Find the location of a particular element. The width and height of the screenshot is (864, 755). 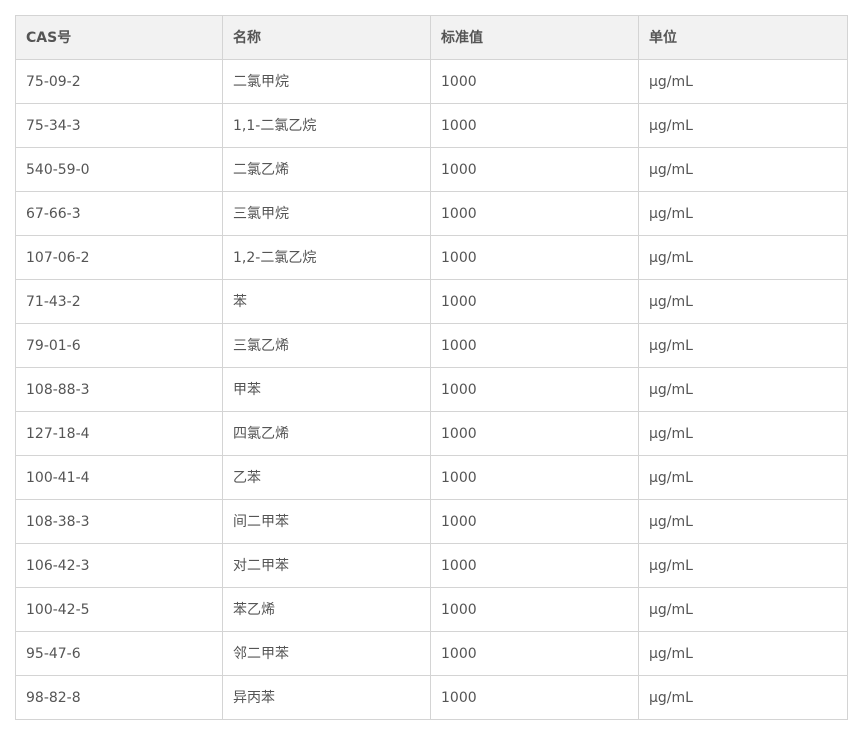

cell-name: 二氯甲烷 is located at coordinates (326, 81).